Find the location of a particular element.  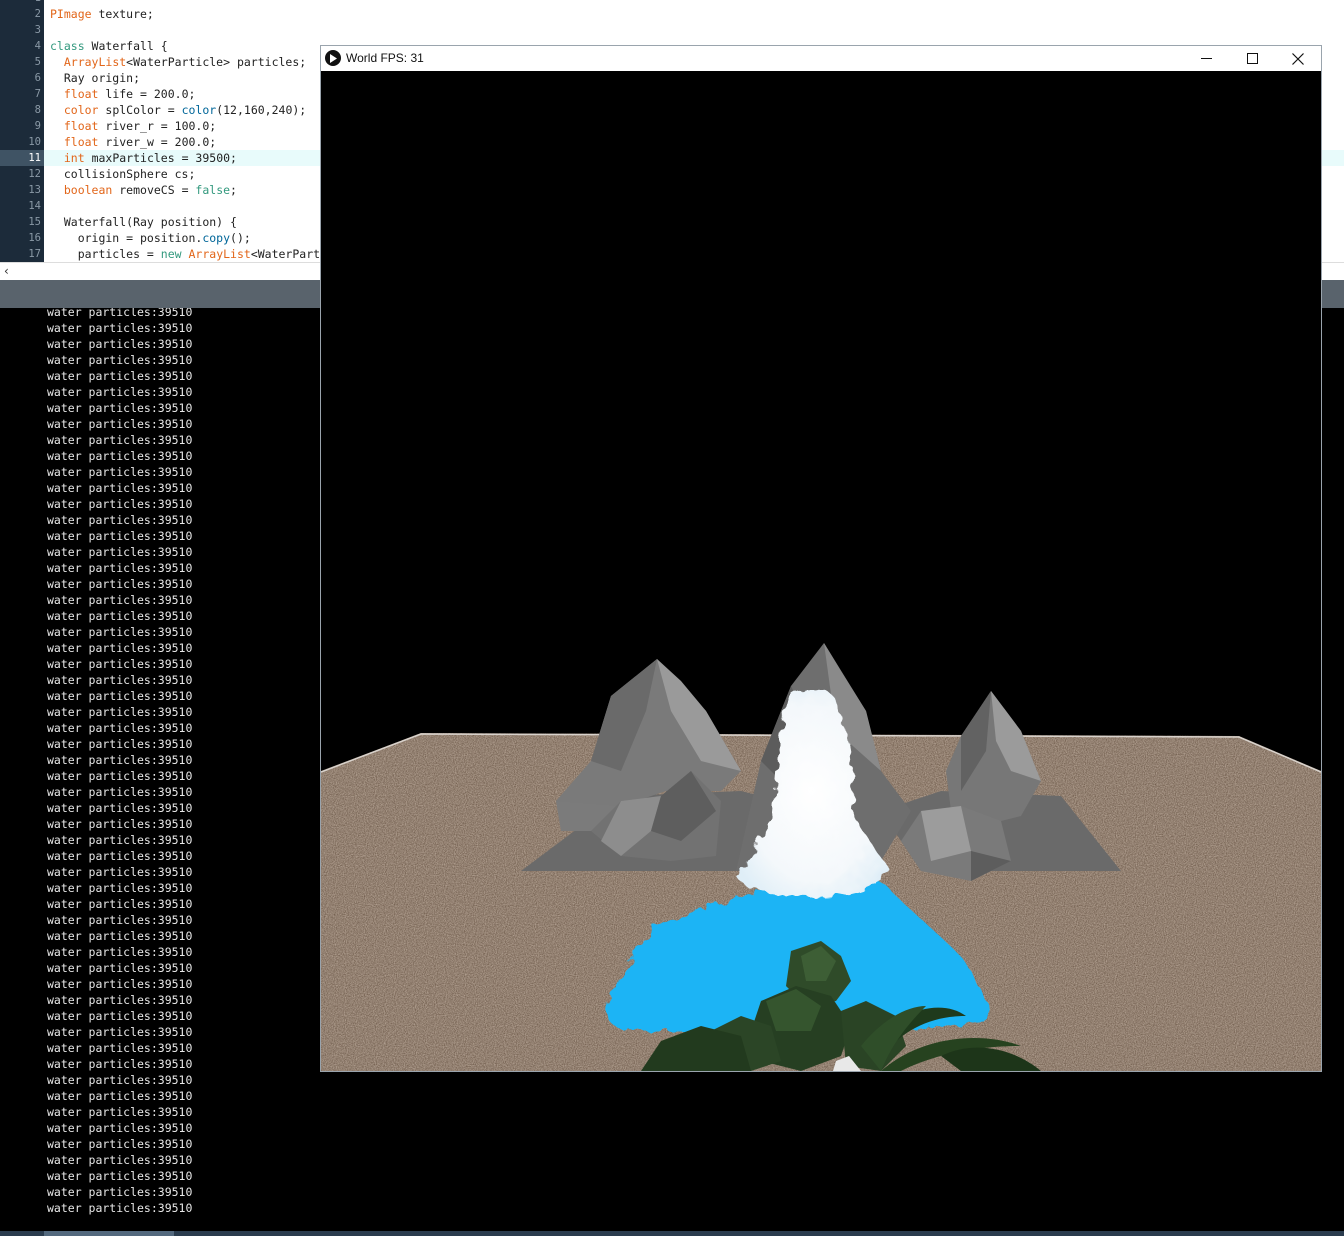

line-number: 16 is located at coordinates (34, 238).